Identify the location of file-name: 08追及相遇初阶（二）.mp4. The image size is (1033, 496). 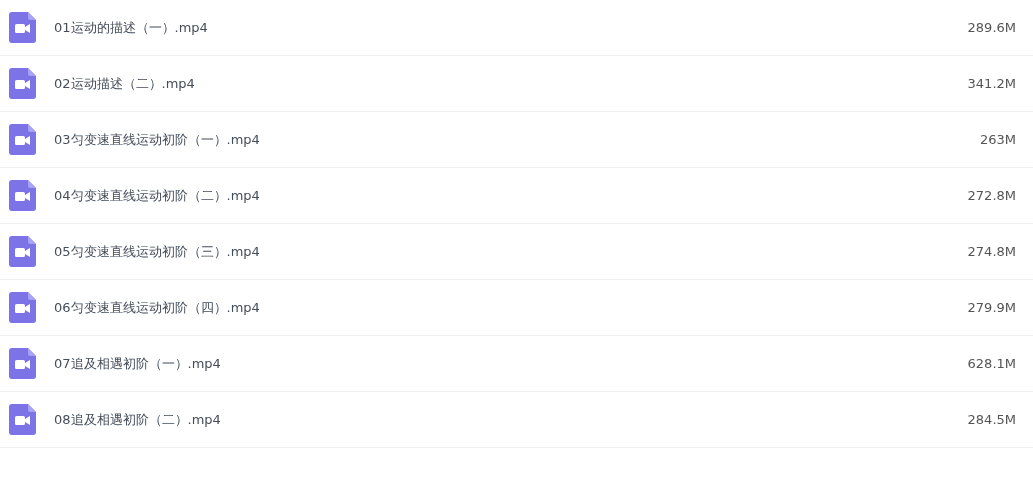
(511, 419).